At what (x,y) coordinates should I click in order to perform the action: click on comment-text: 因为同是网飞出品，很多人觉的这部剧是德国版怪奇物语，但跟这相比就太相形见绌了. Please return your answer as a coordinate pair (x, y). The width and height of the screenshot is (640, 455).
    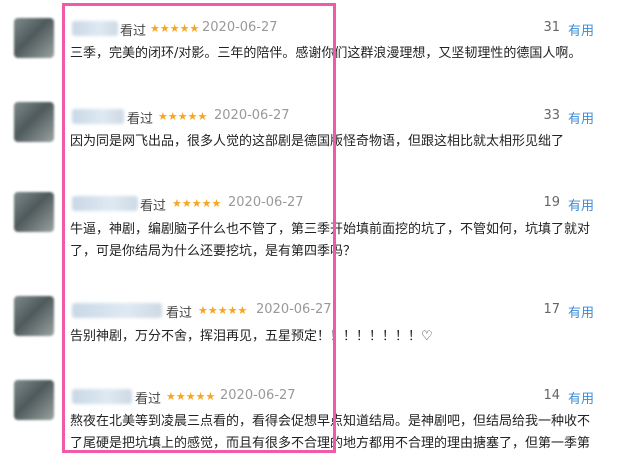
    Looking at the image, I should click on (317, 141).